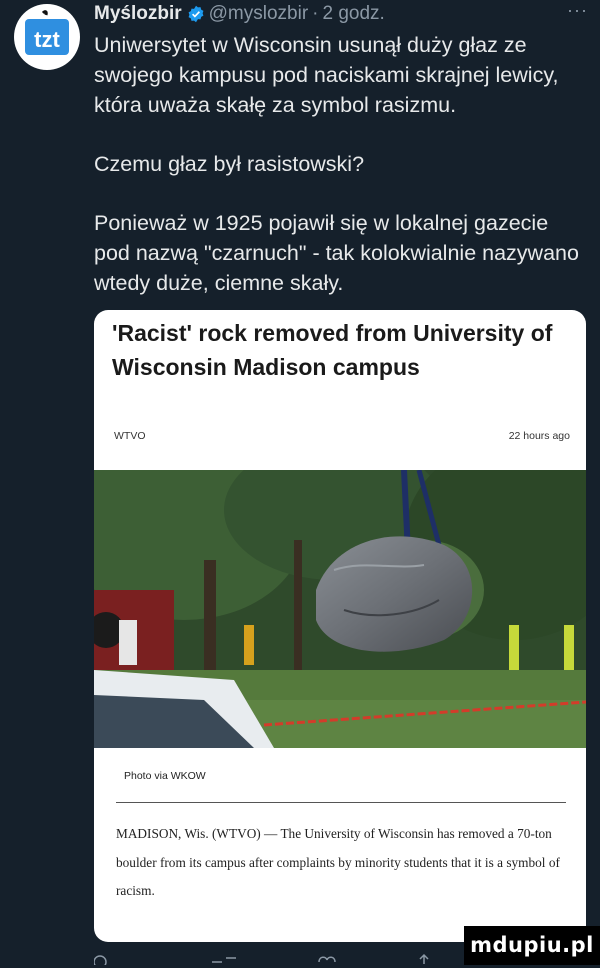  I want to click on tzt-logo: tzt, so click(47, 32).